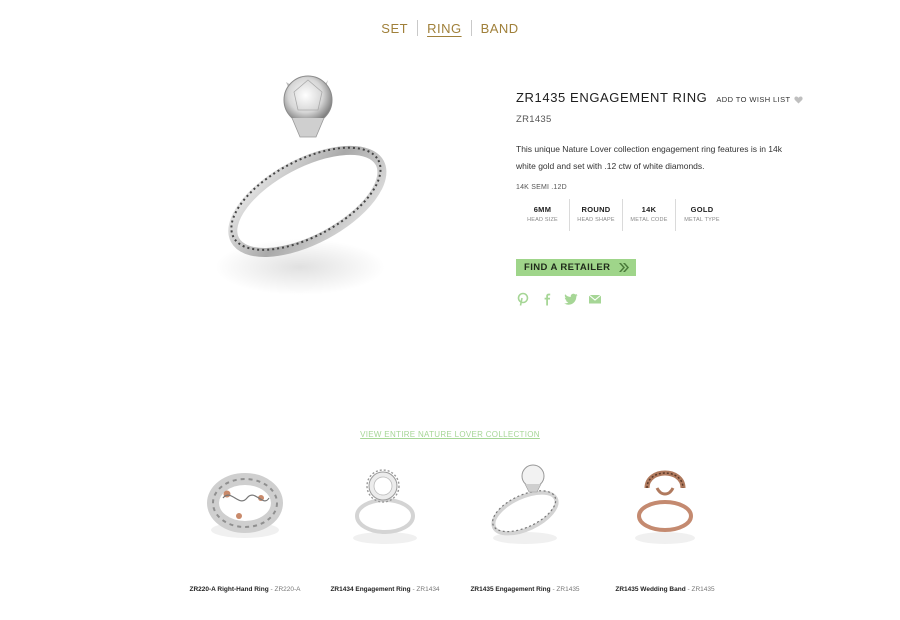 This screenshot has width=900, height=620. I want to click on related-item: ZR1435 Wedding Band - ZR1435, so click(665, 533).